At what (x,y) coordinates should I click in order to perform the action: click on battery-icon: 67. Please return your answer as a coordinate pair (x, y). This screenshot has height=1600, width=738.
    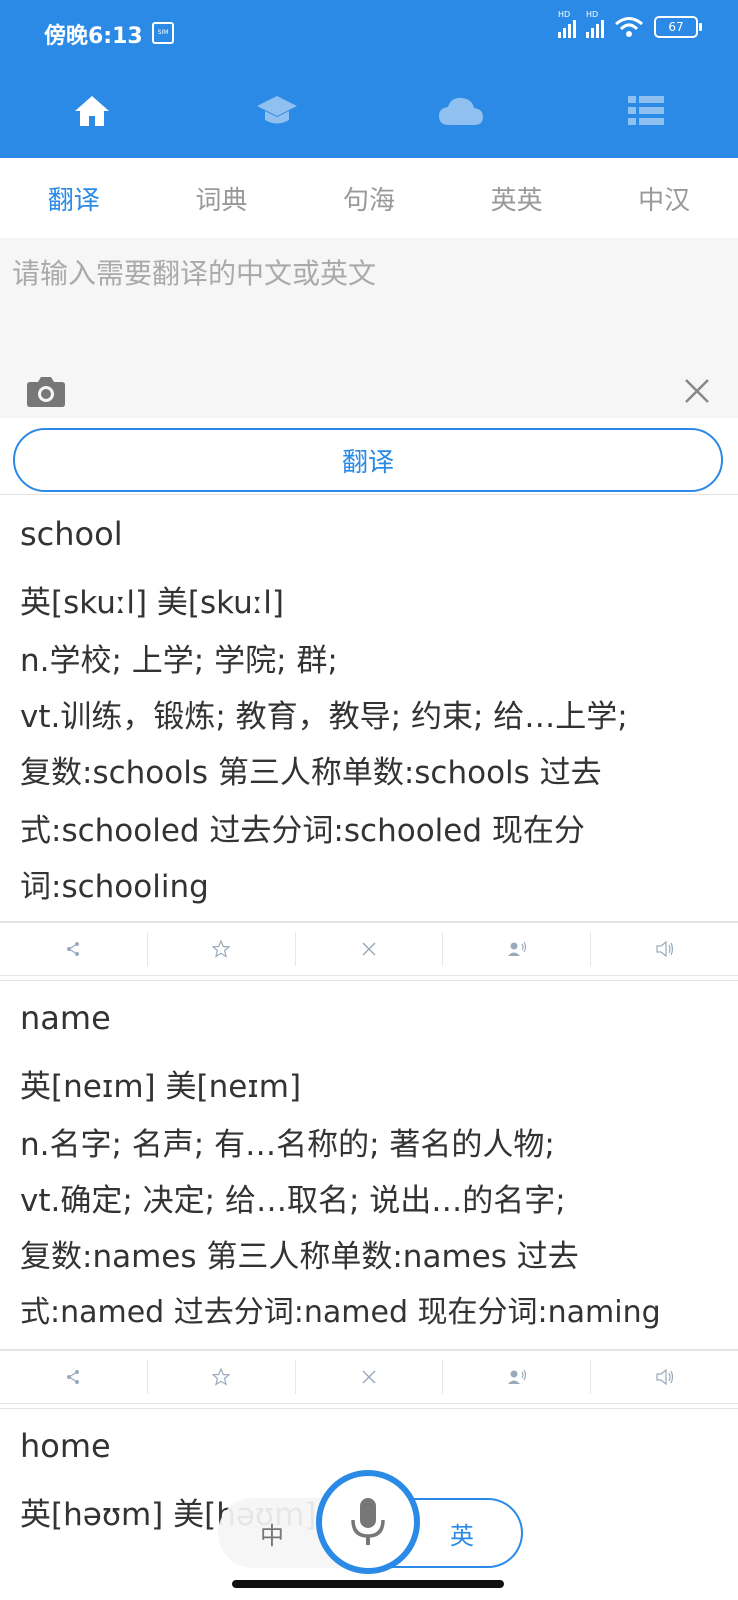
    Looking at the image, I should click on (678, 27).